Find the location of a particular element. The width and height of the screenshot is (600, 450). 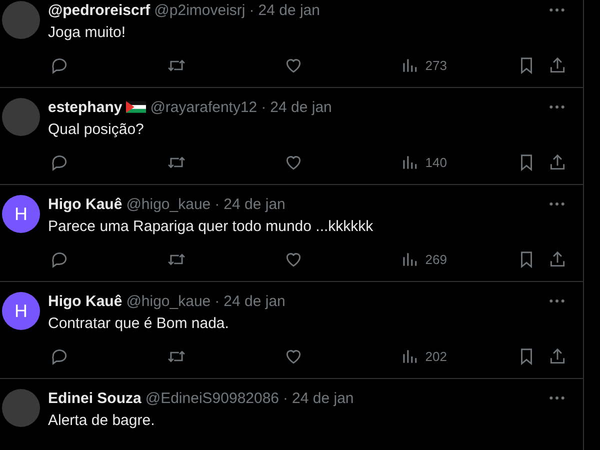

tweet-text: Joga muito! is located at coordinates (87, 33).